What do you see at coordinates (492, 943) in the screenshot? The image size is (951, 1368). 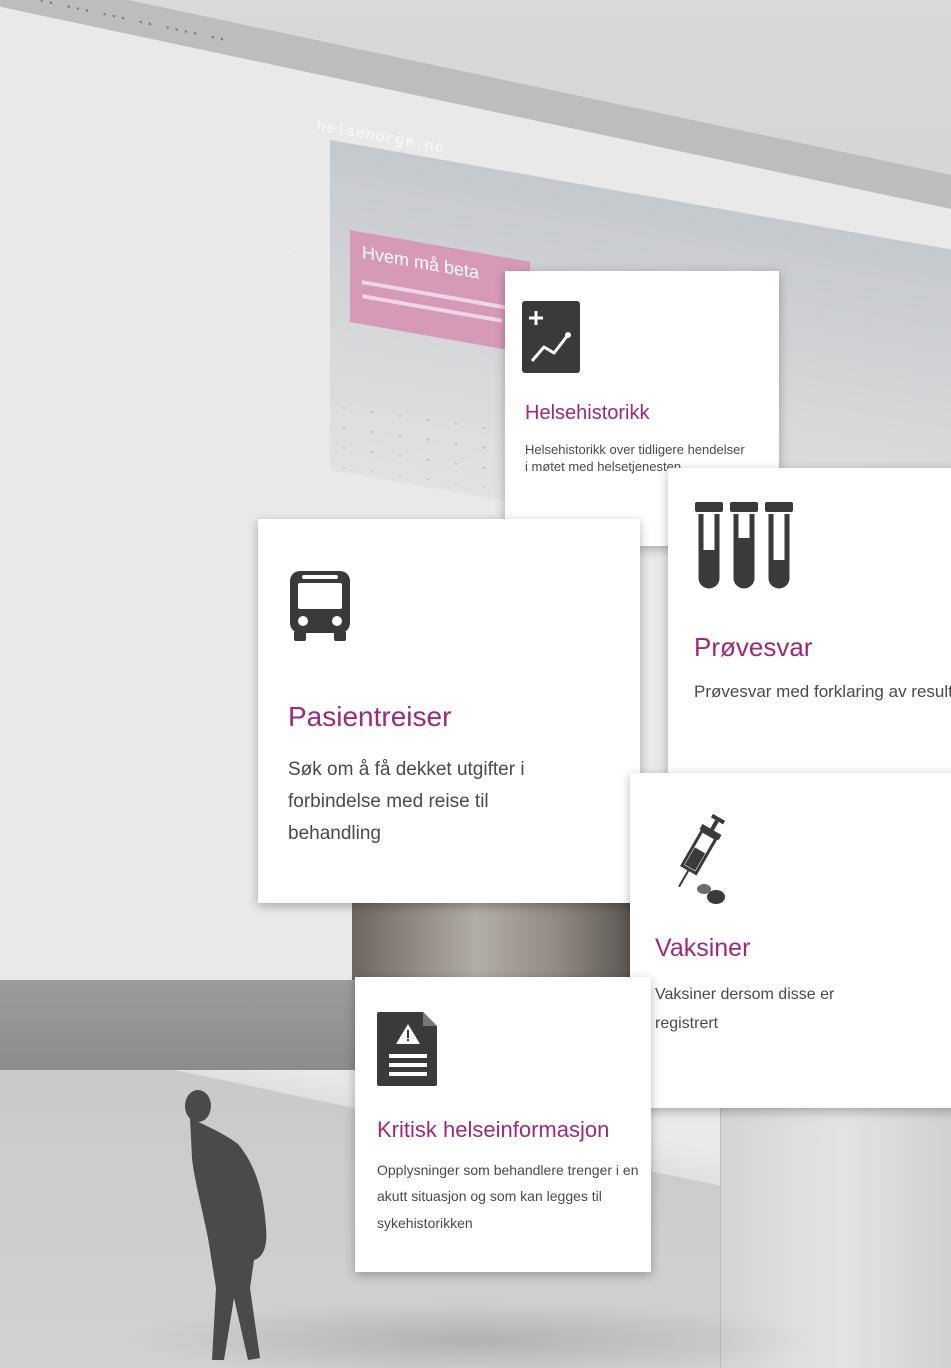 I see `background-photo` at bounding box center [492, 943].